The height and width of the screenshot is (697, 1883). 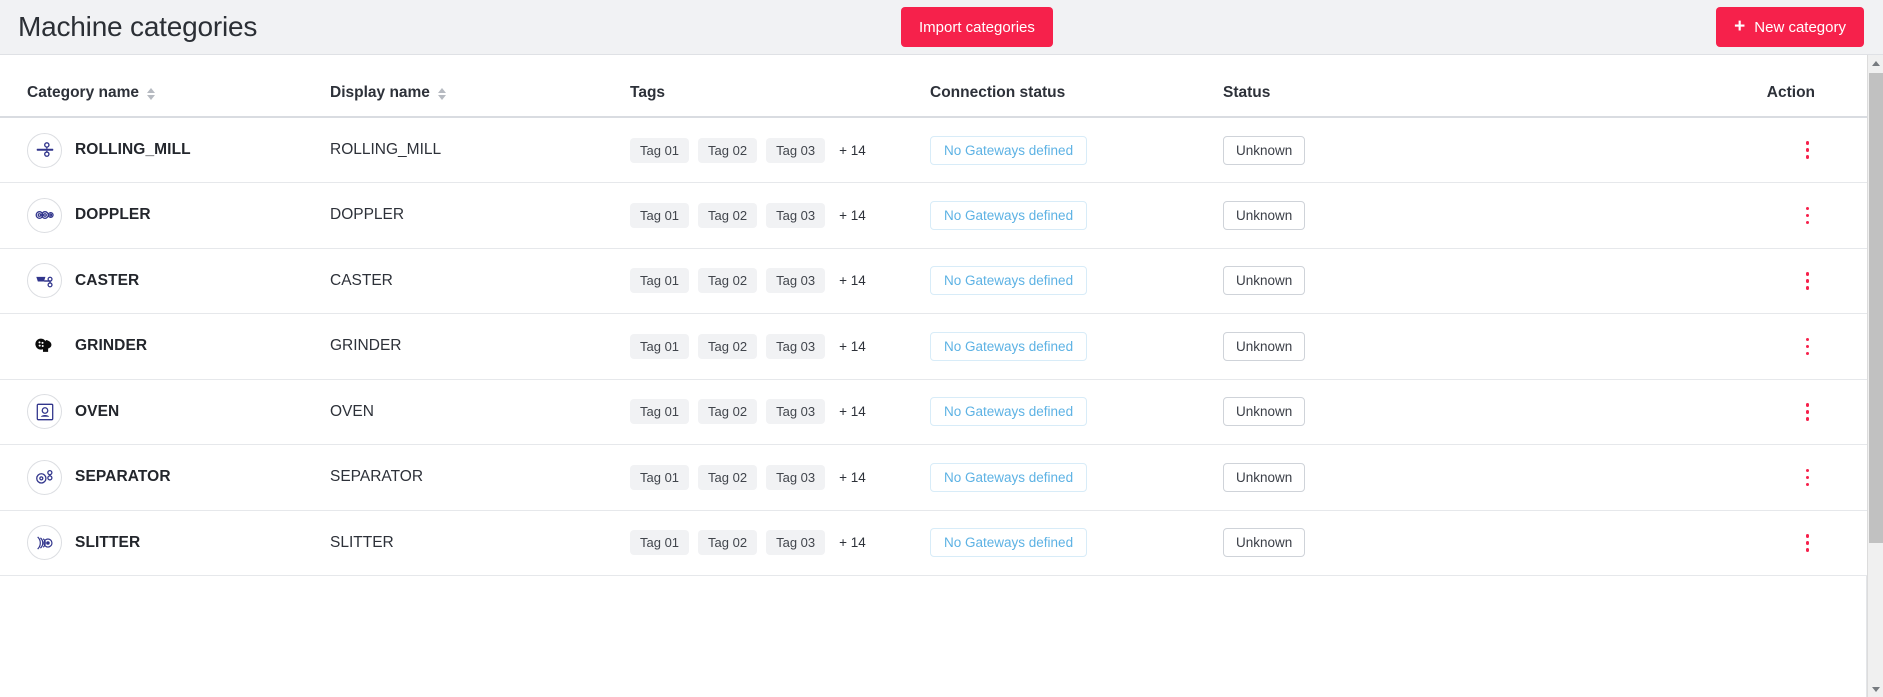 I want to click on cell-category-name: GRINDER, so click(x=165, y=346).